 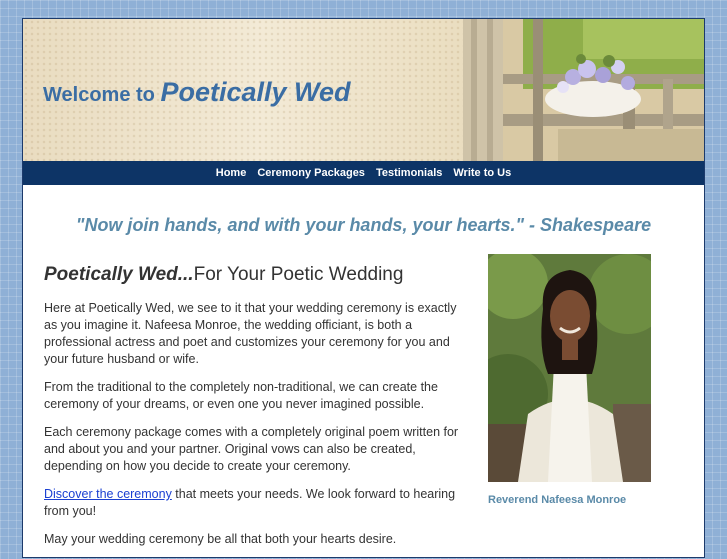 I want to click on nav-testimonials: Testimonials, so click(x=409, y=173).